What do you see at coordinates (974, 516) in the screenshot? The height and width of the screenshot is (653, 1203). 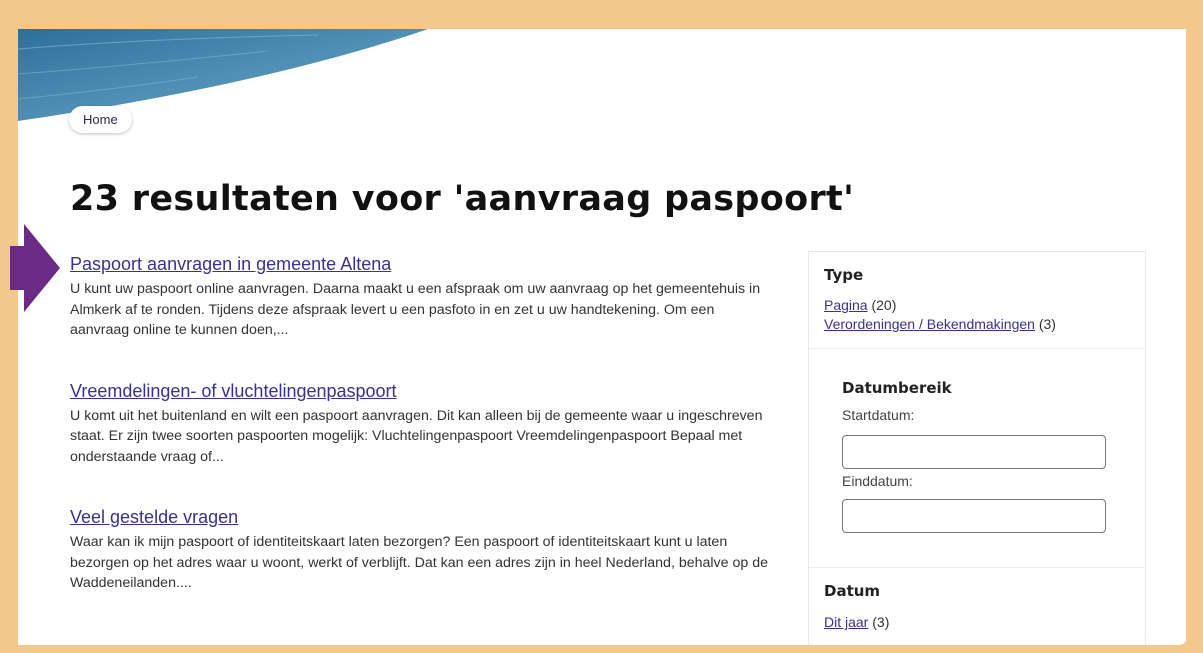 I see `end-date-input` at bounding box center [974, 516].